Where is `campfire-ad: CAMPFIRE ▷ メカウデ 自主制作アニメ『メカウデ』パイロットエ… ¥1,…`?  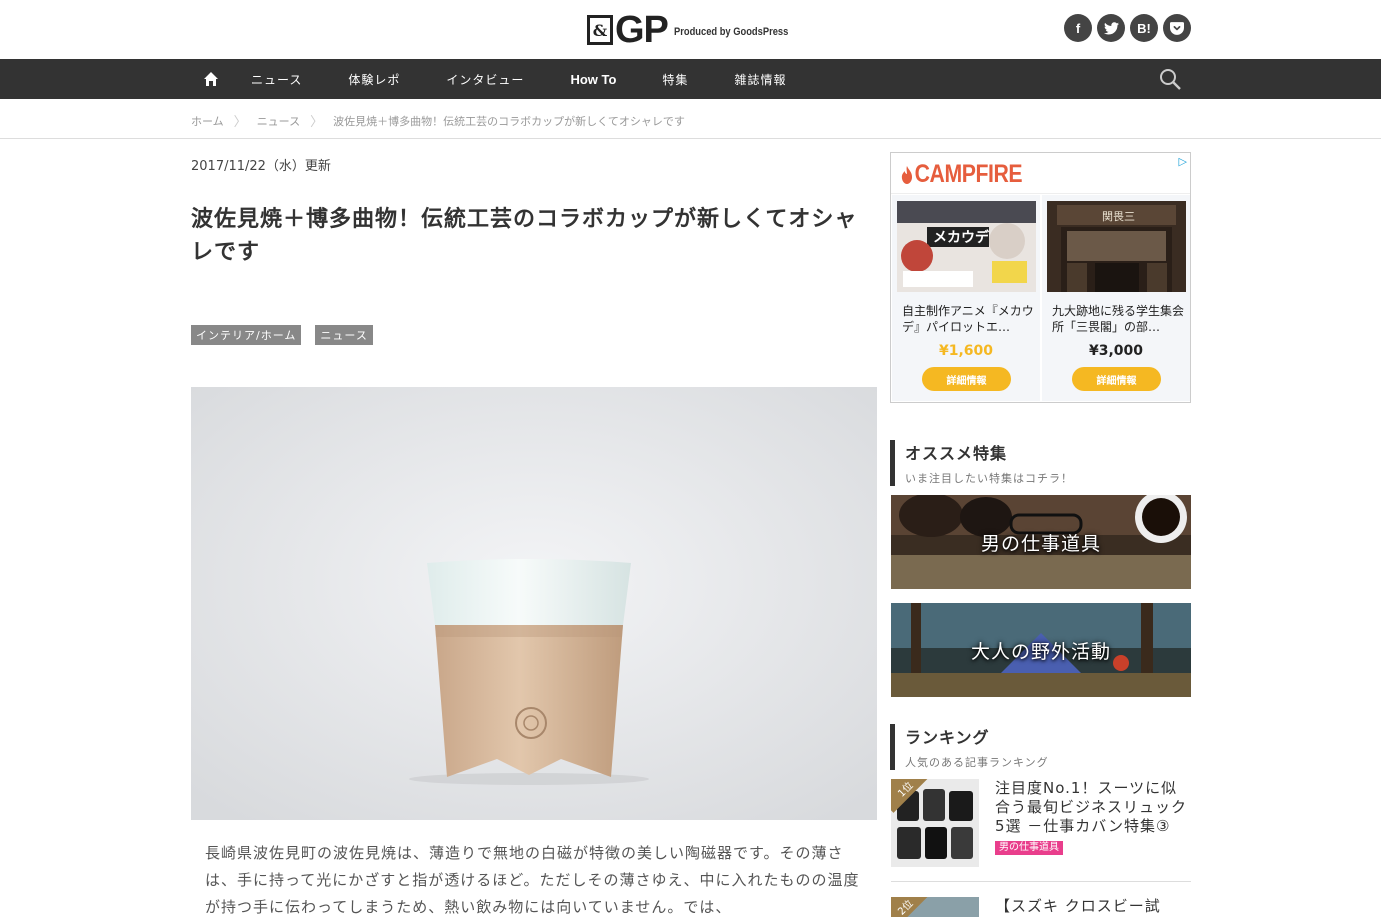 campfire-ad: CAMPFIRE ▷ メカウデ 自主制作アニメ『メカウデ』パイロットエ… ¥1,… is located at coordinates (1040, 277).